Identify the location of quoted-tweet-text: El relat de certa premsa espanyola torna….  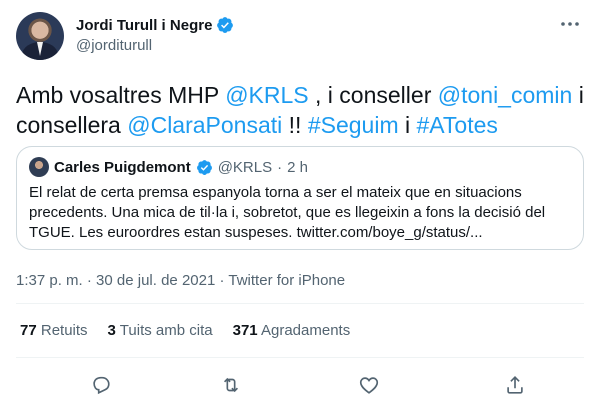
(287, 212).